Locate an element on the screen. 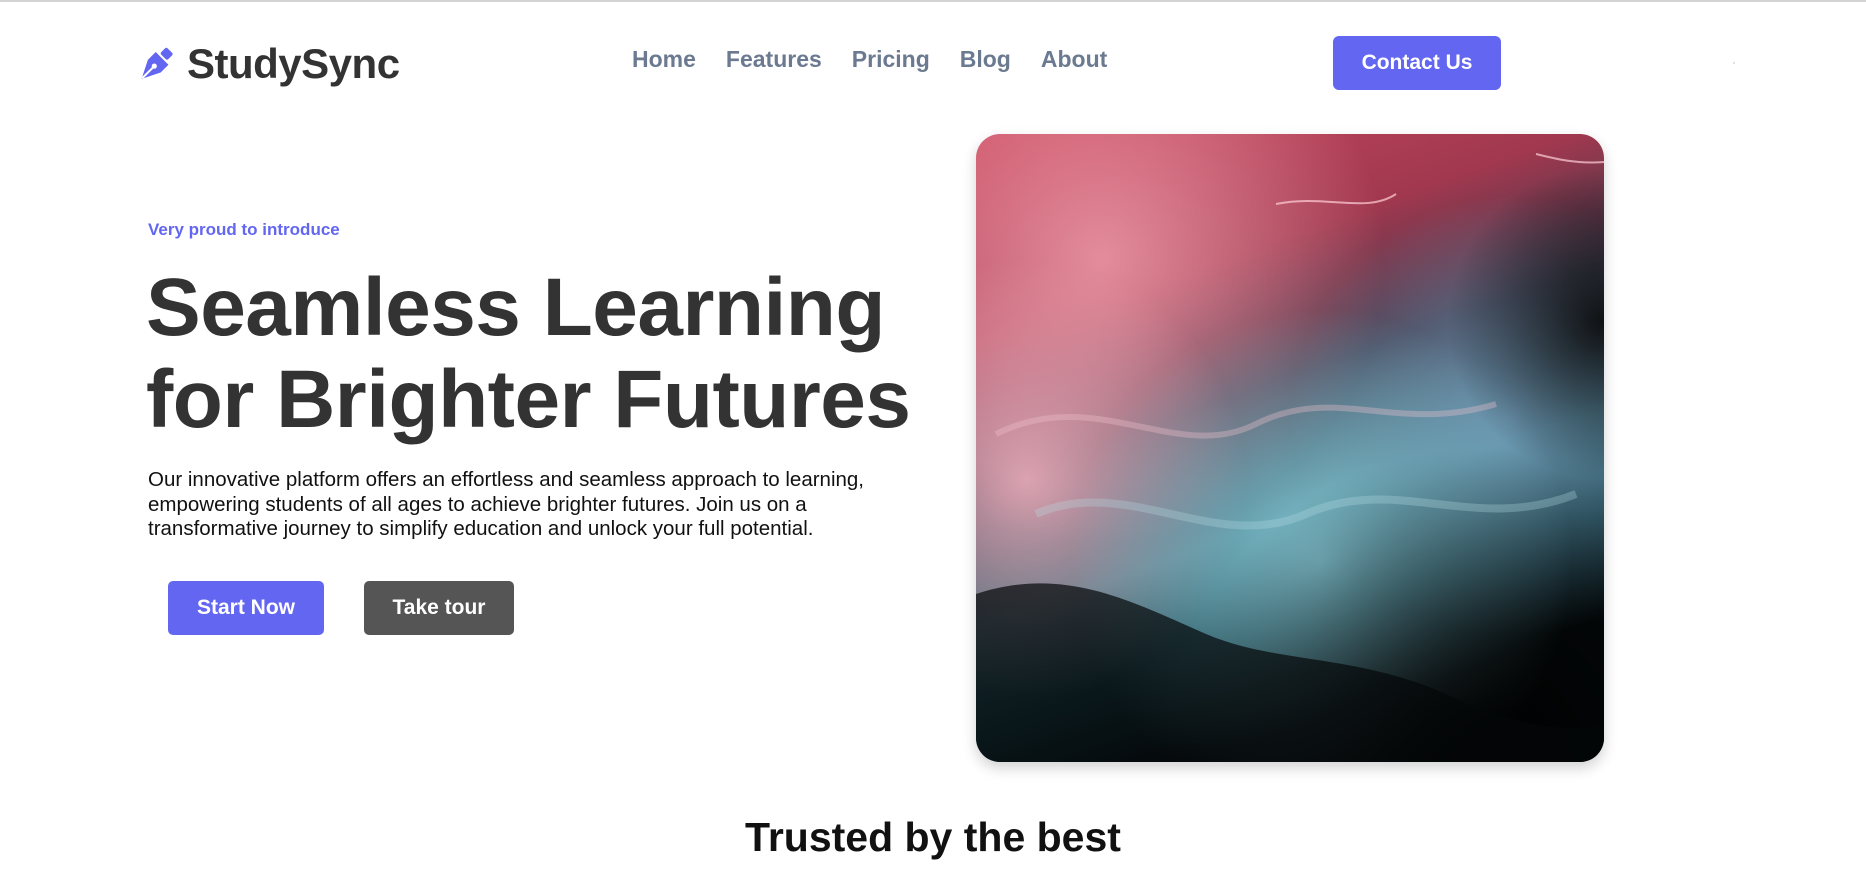 The width and height of the screenshot is (1866, 894). brand-name: StudySync is located at coordinates (293, 63).